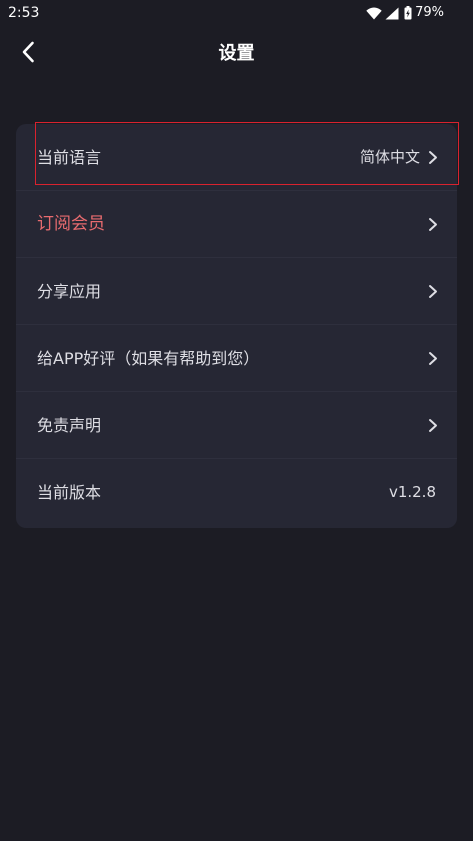  I want to click on setting-label-share: 分享应用, so click(69, 291).